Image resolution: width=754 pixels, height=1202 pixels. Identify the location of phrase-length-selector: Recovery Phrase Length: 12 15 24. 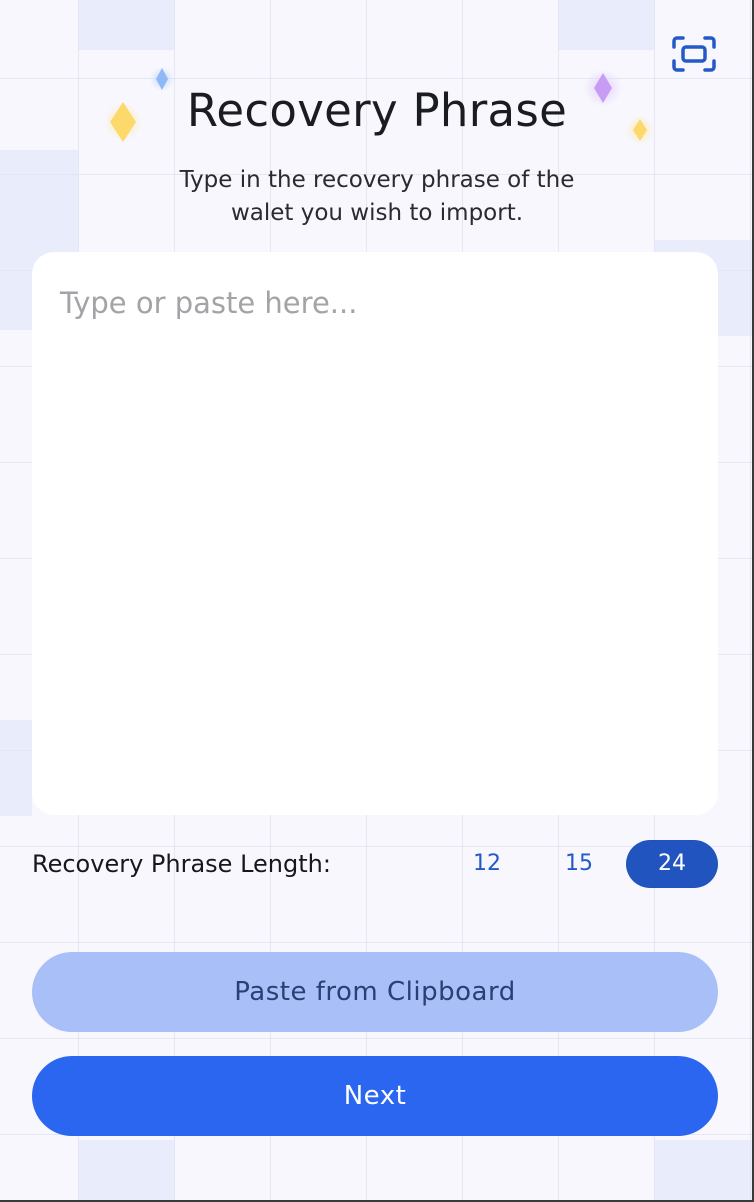
(375, 864).